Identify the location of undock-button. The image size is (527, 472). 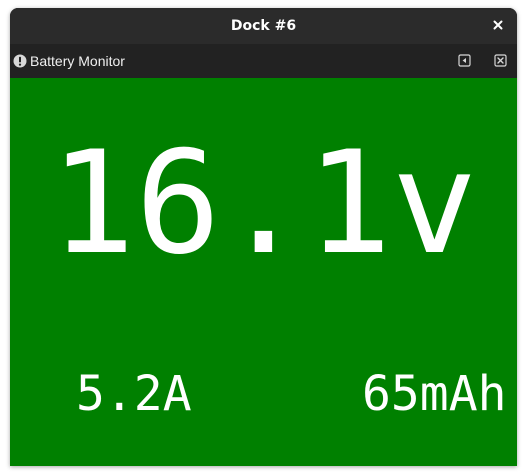
(464, 60).